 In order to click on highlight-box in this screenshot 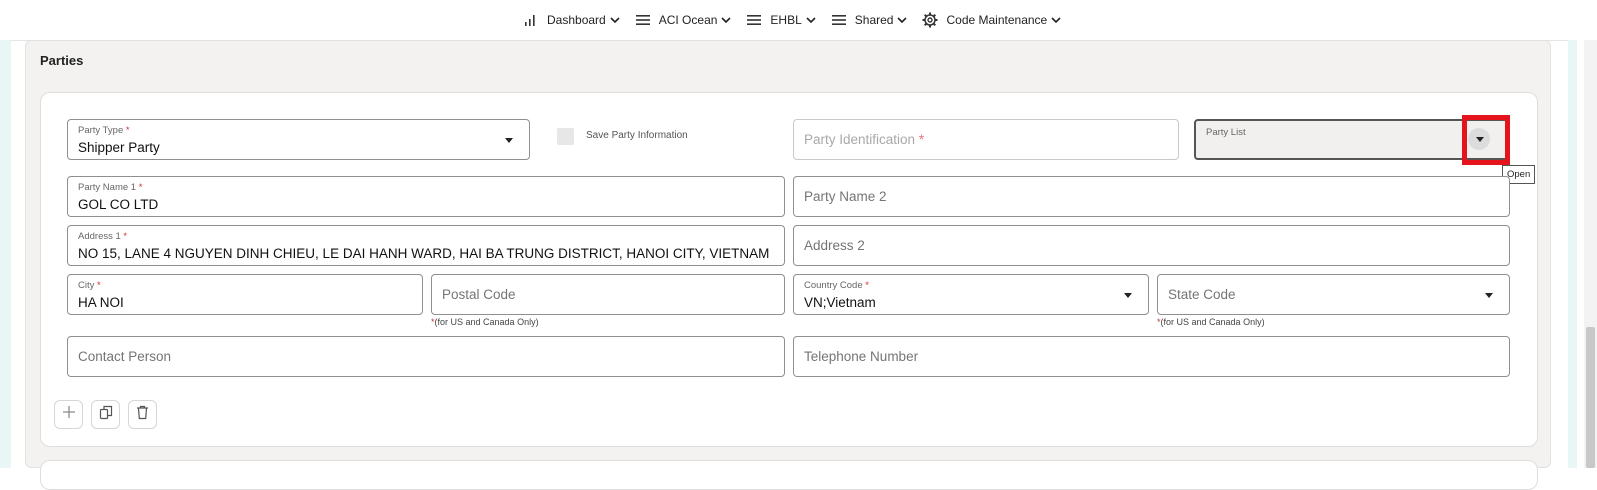, I will do `click(1486, 140)`.